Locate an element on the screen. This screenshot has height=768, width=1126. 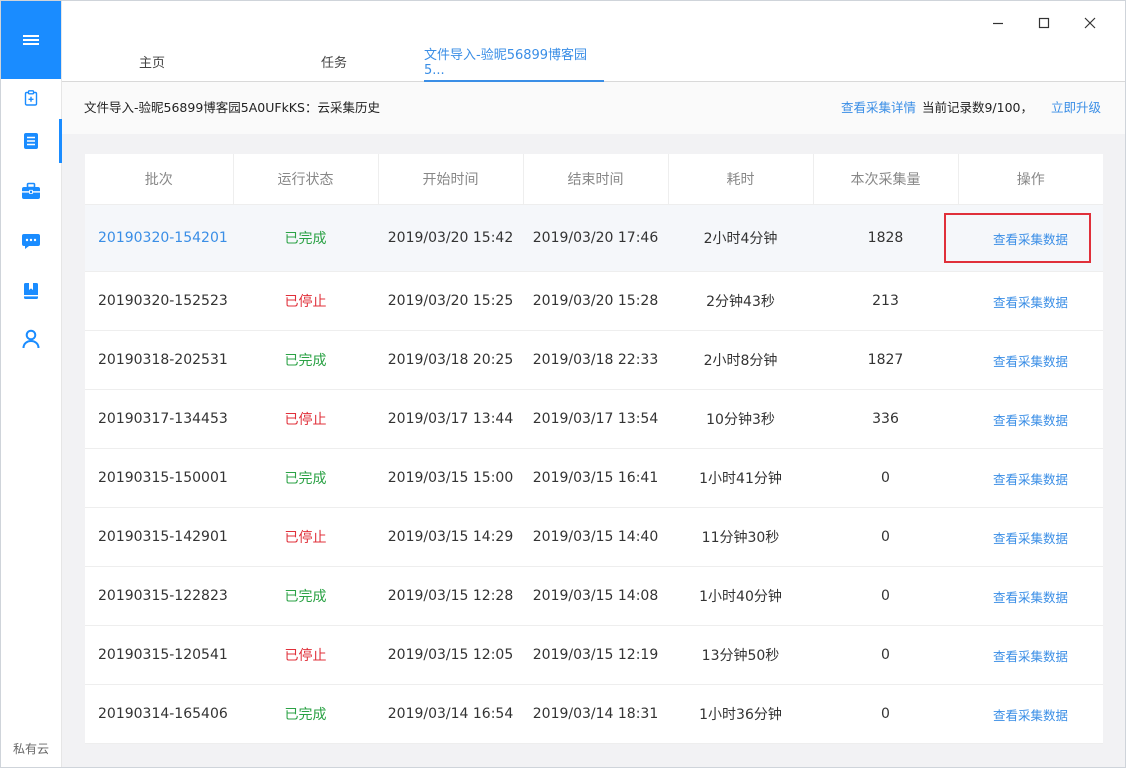
sidebar-item-tasks is located at coordinates (31, 141).